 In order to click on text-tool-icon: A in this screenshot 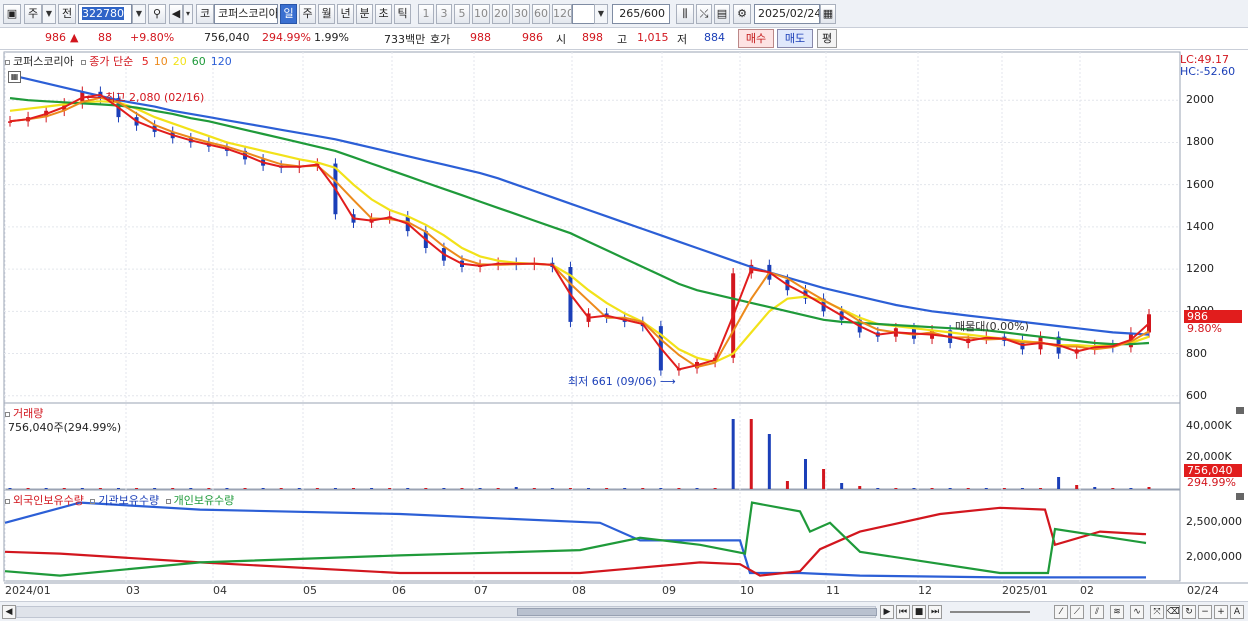, I will do `click(1237, 612)`.